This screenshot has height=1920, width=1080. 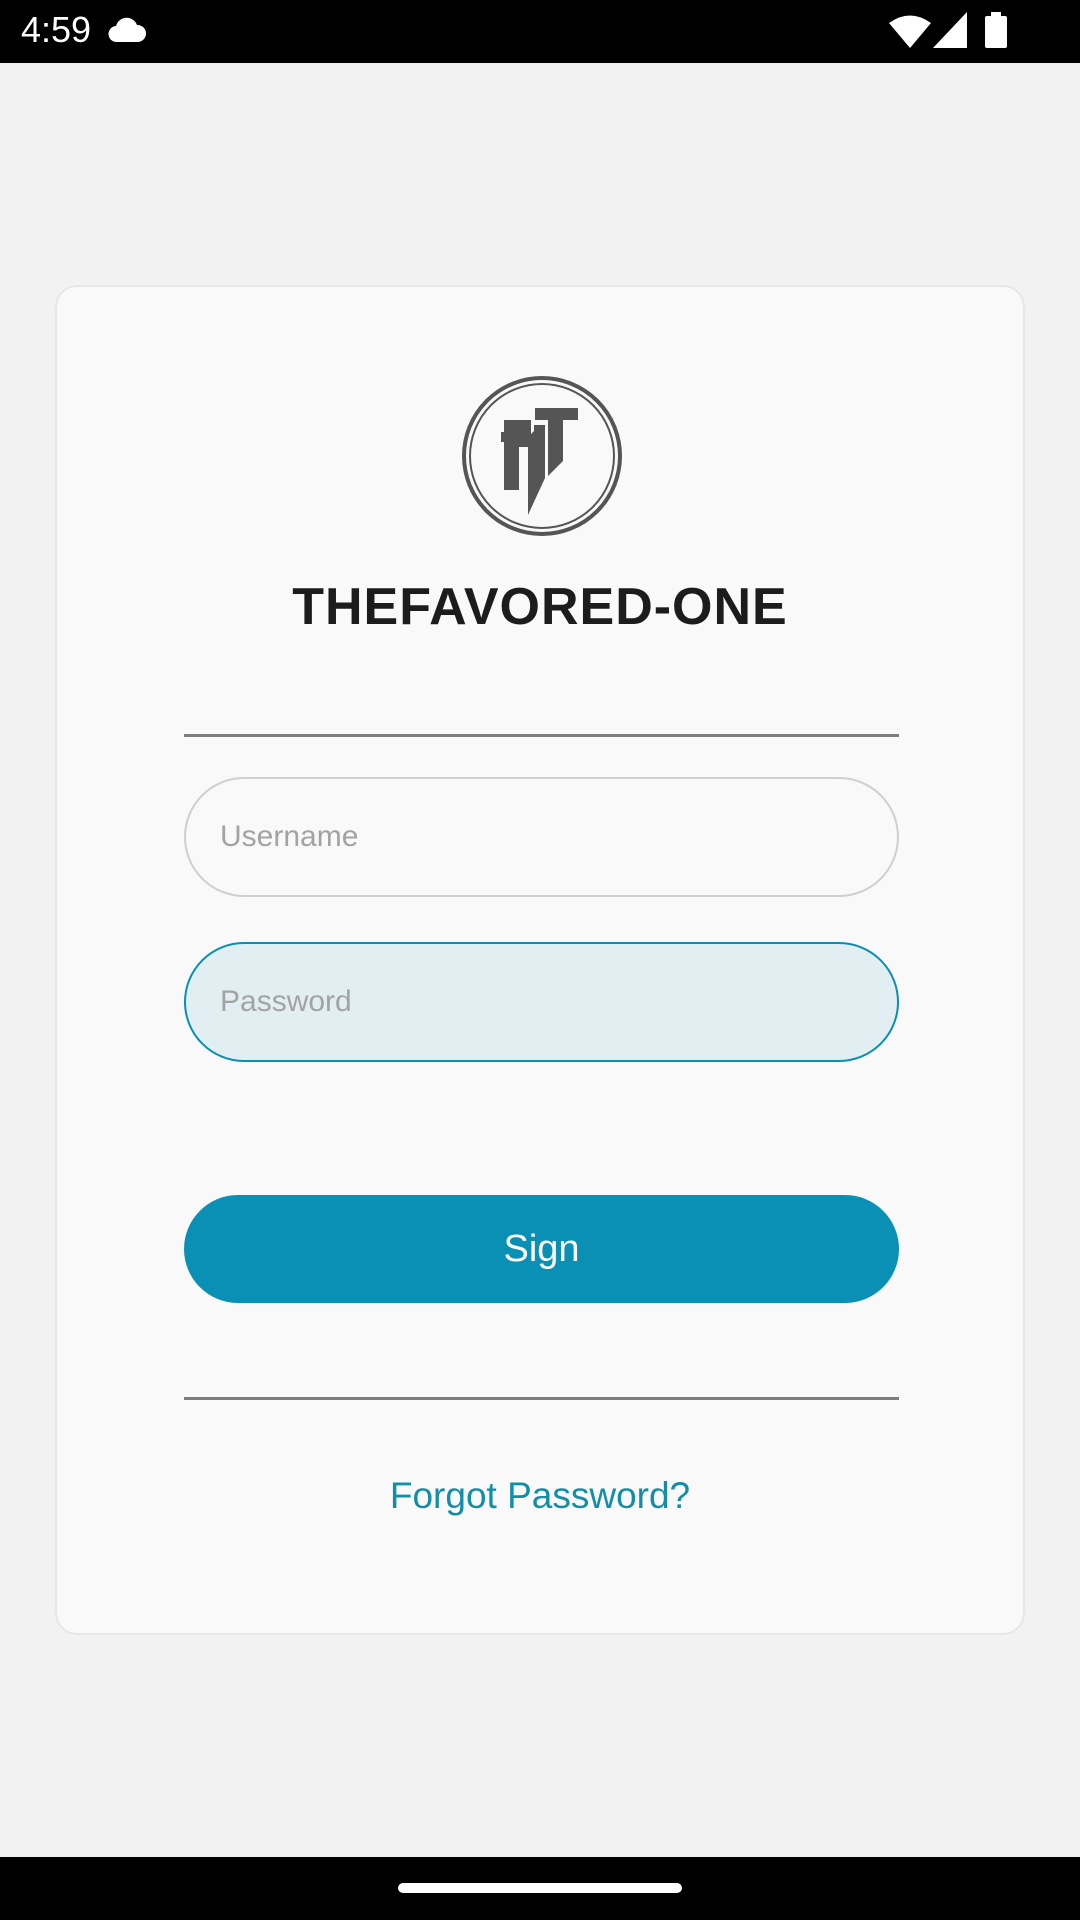 I want to click on sign-button: Sign, so click(x=541, y=1249).